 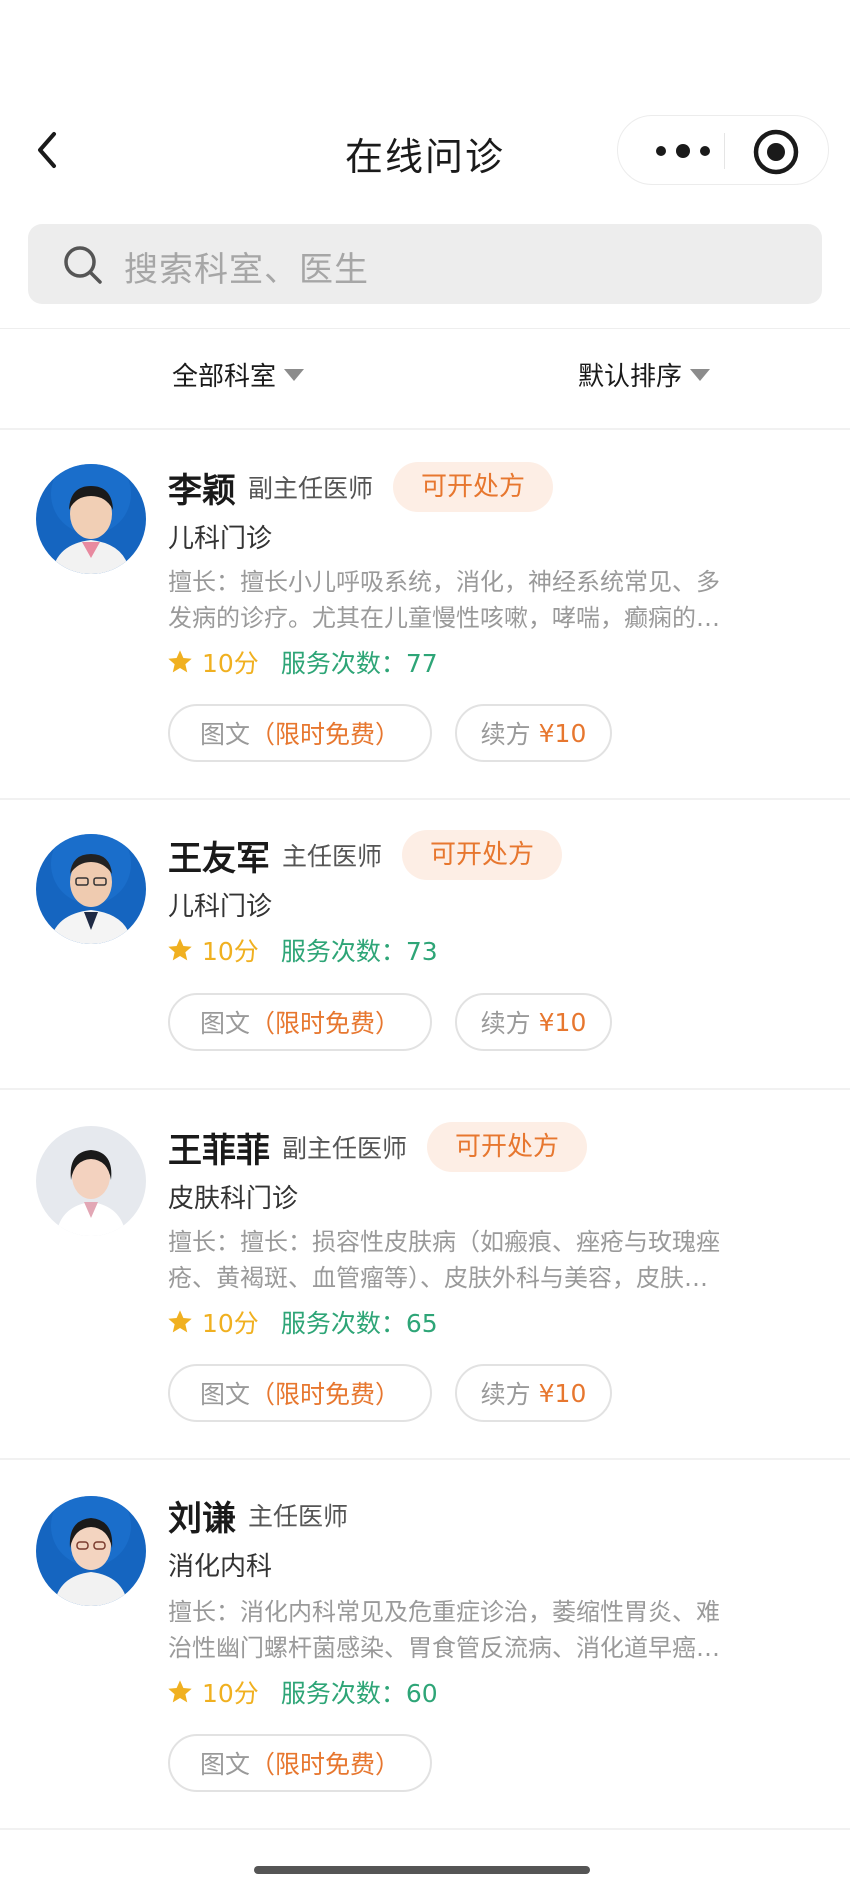 What do you see at coordinates (202, 1518) in the screenshot?
I see `doctor-name: 刘谦` at bounding box center [202, 1518].